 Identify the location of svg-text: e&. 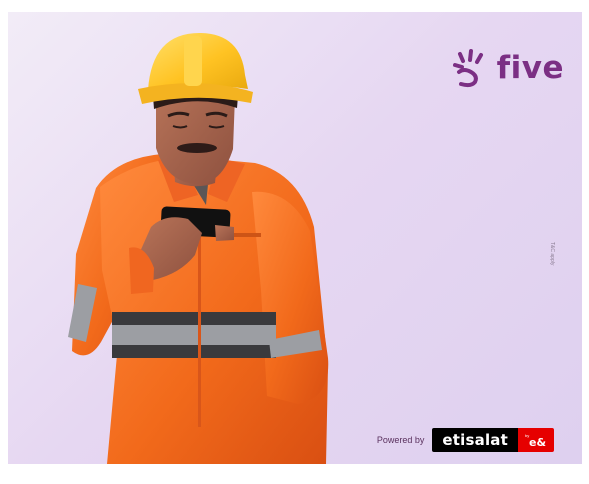
(537, 442).